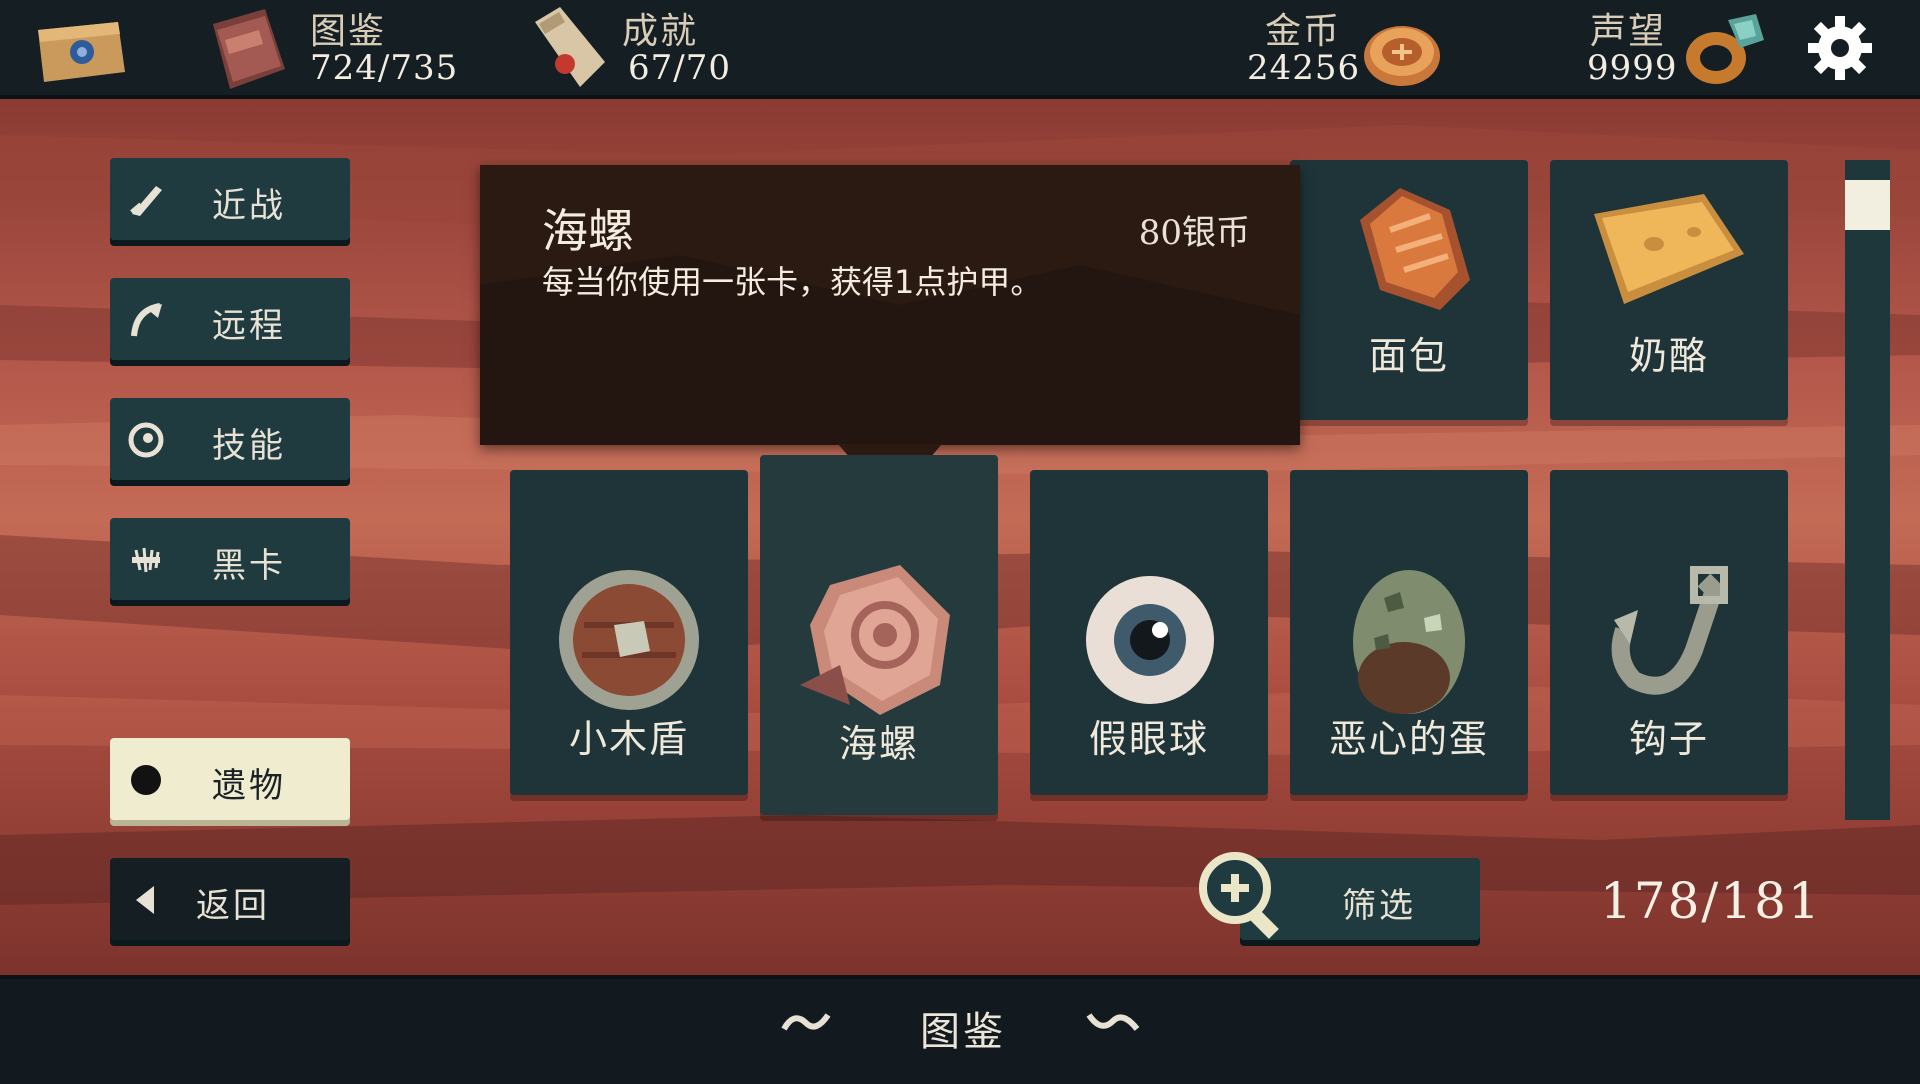  What do you see at coordinates (1148, 739) in the screenshot?
I see `card-name: 假眼球` at bounding box center [1148, 739].